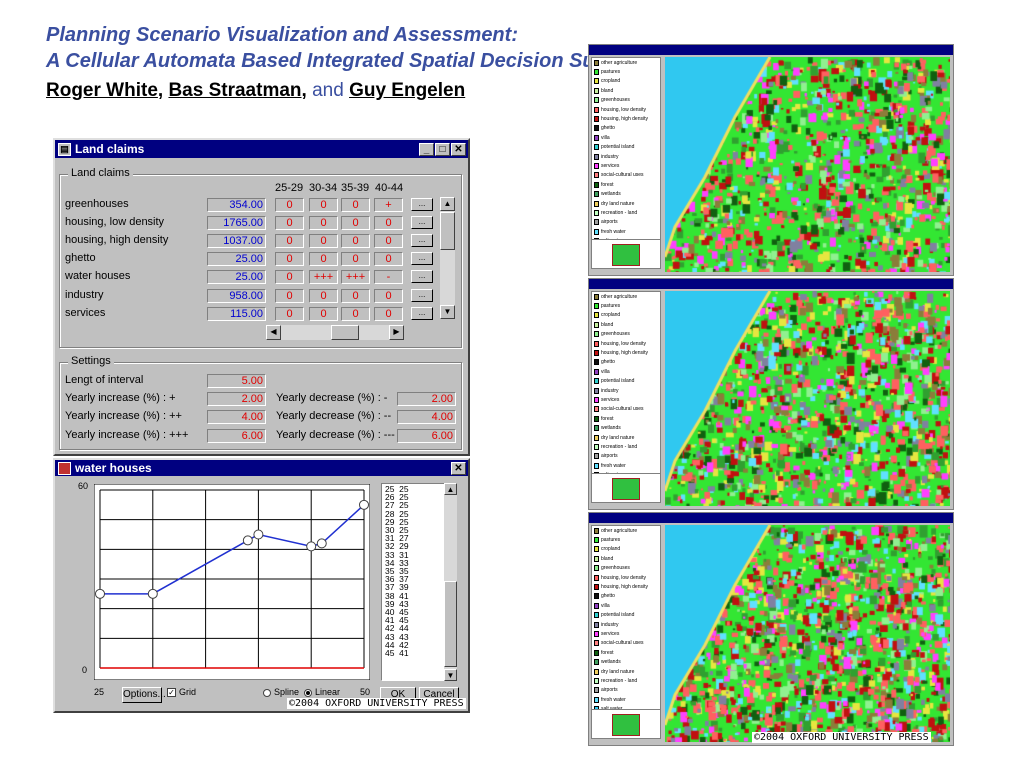  I want to click on legend-item: social-cultural uses, so click(626, 409).